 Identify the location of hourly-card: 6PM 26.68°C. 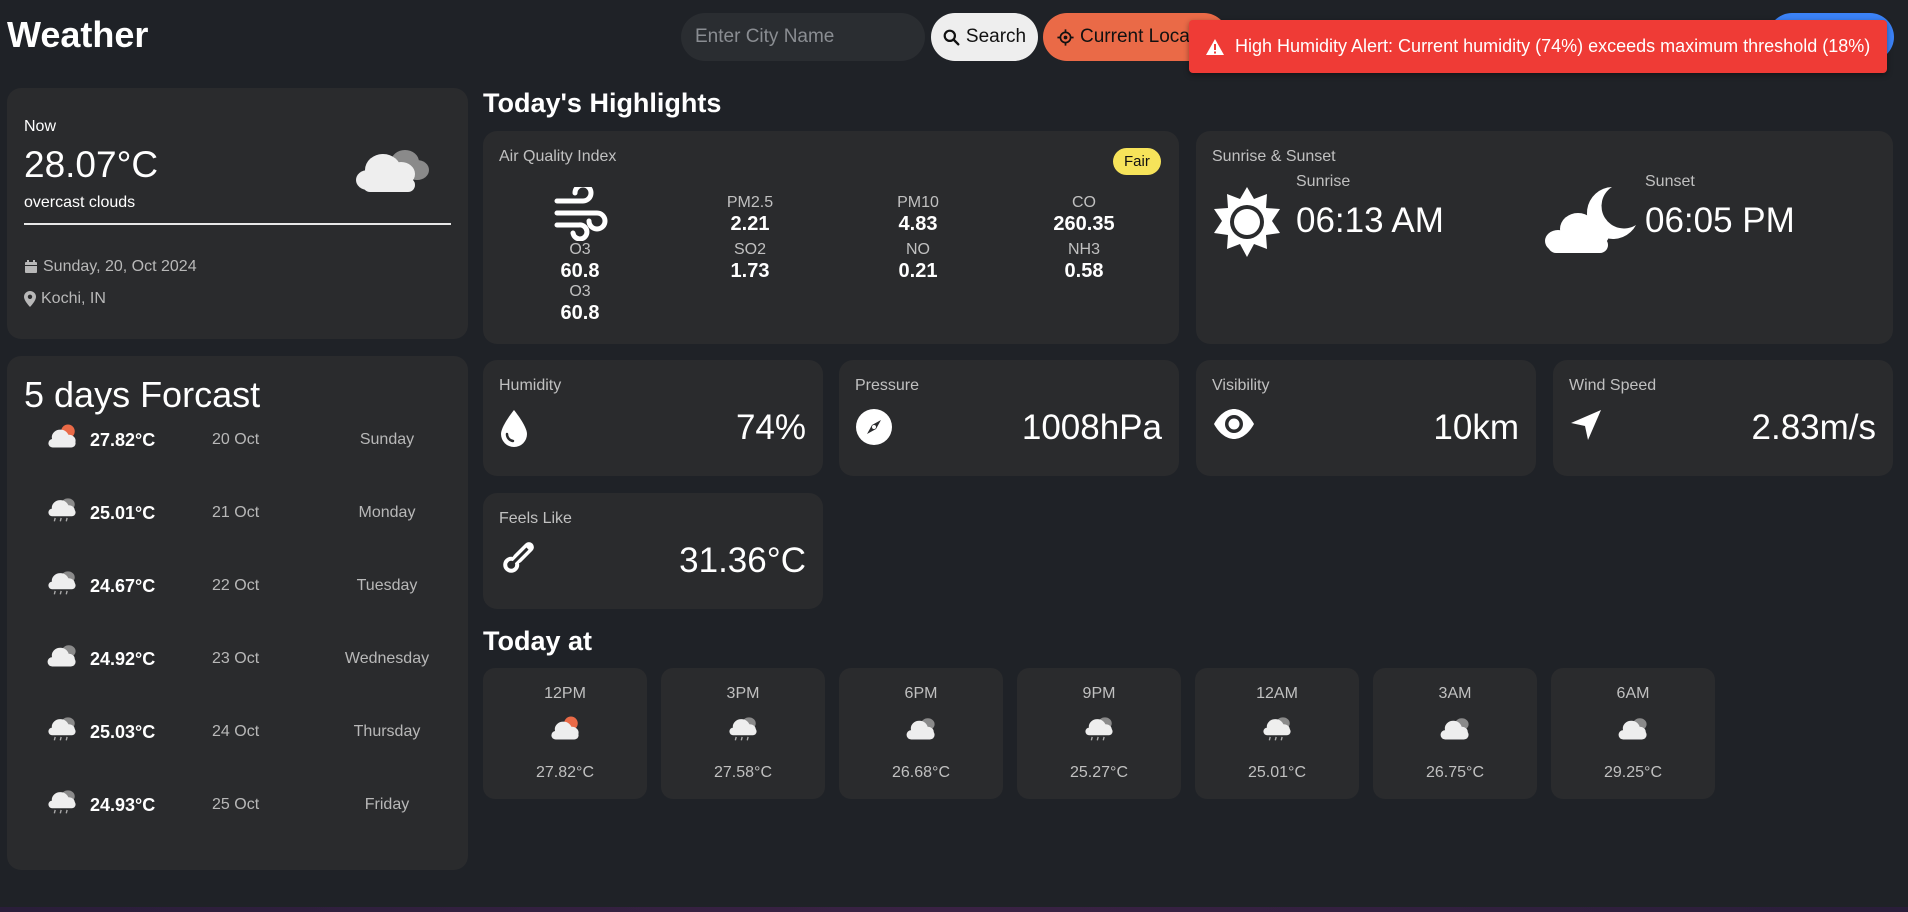
(921, 733).